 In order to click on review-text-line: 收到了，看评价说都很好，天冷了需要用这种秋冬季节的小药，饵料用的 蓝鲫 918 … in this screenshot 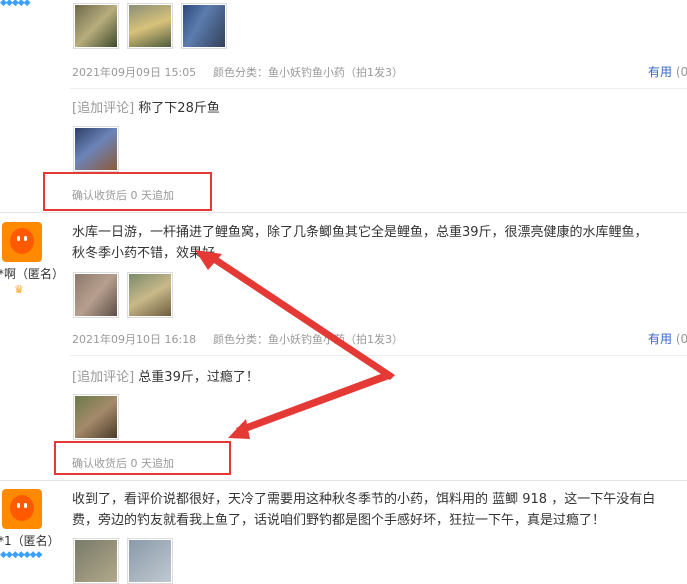, I will do `click(364, 499)`.